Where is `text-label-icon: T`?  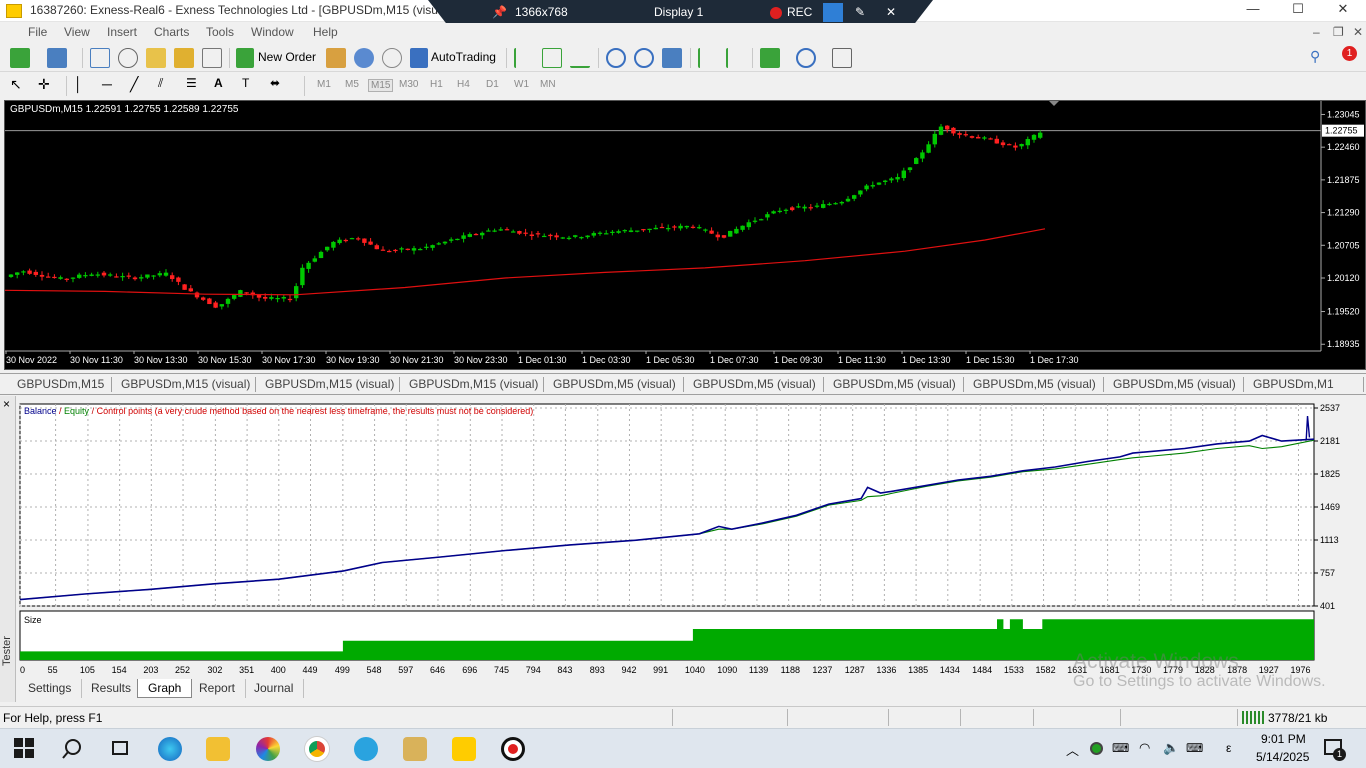 text-label-icon: T is located at coordinates (252, 86).